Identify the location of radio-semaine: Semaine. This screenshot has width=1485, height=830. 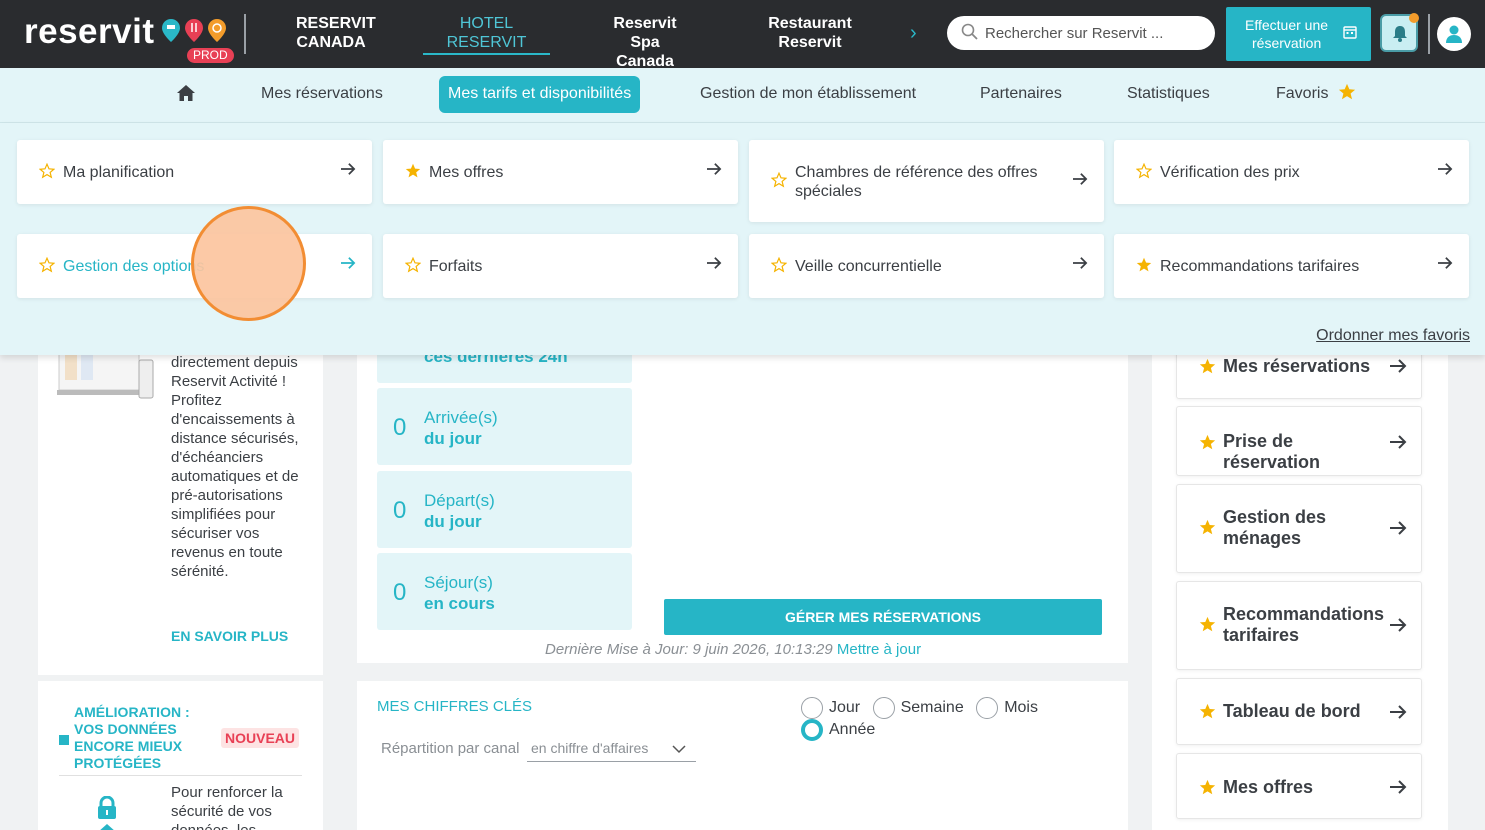
(918, 708).